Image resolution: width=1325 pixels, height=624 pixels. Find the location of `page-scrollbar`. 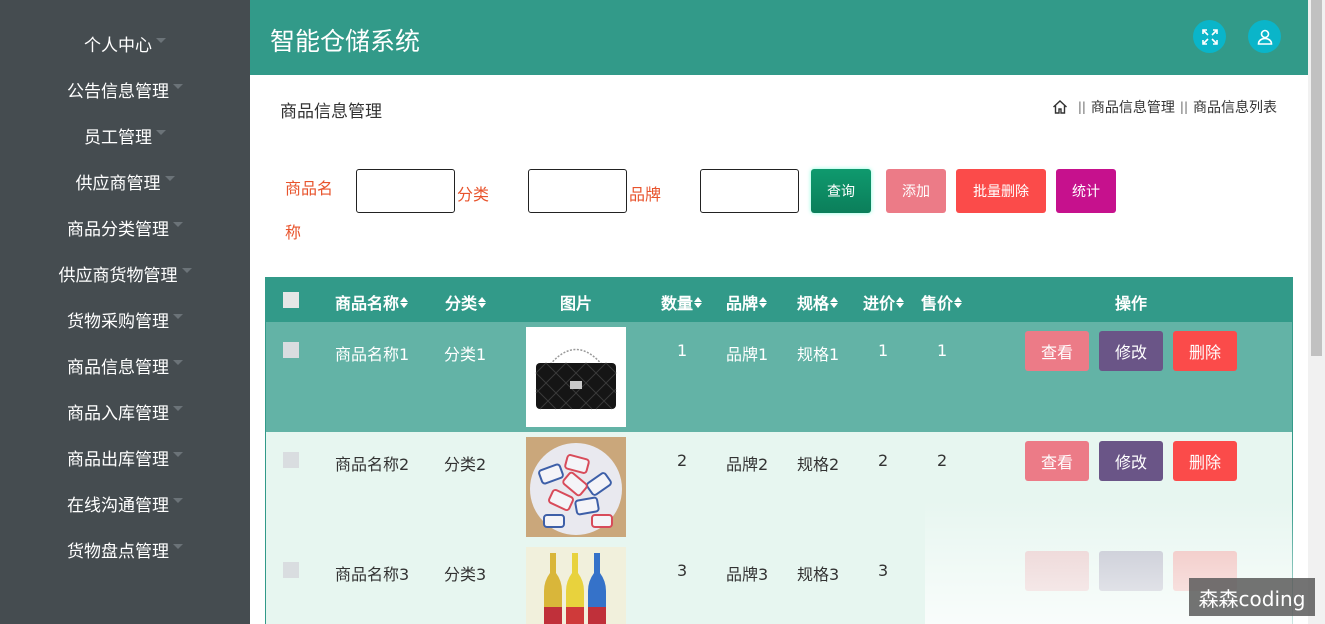

page-scrollbar is located at coordinates (1316, 312).